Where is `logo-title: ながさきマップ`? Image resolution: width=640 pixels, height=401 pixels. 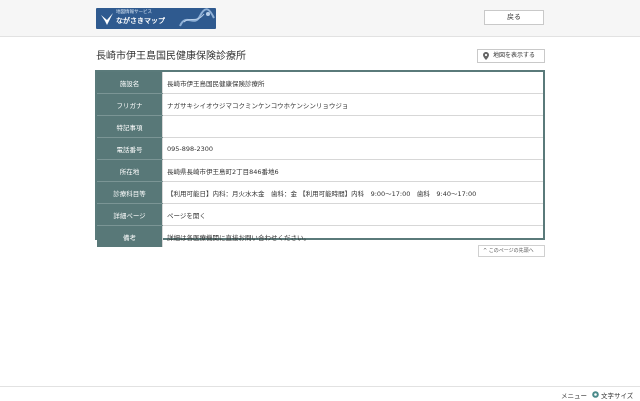
logo-title: ながさきマップ is located at coordinates (140, 21).